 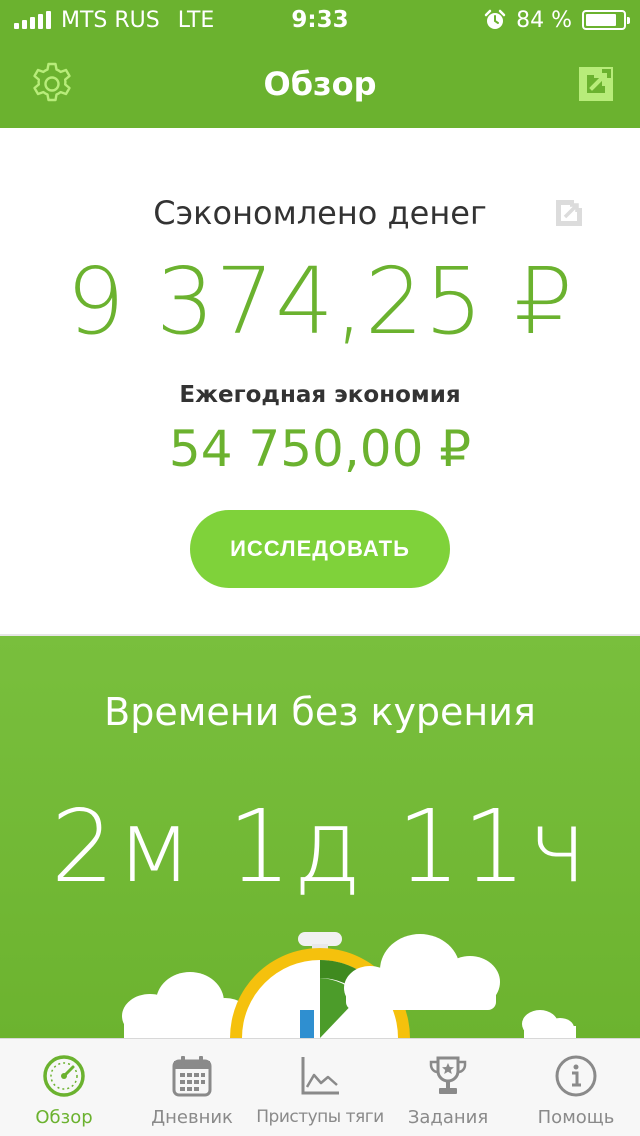 I want to click on battery-percent: 84 %, so click(x=544, y=20).